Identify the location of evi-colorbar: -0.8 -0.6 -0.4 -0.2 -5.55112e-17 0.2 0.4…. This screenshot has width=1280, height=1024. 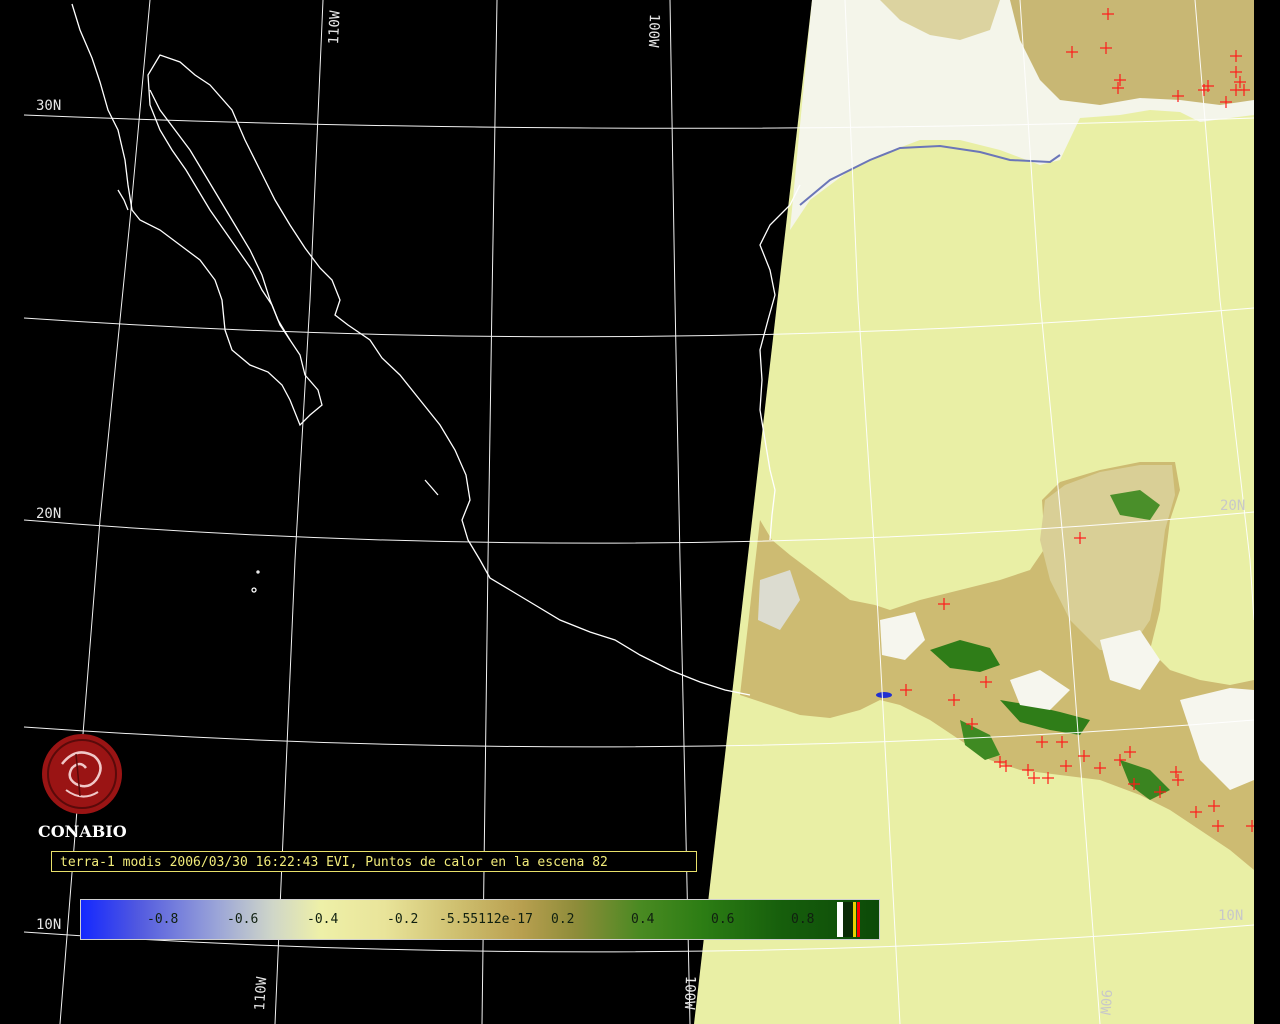
(480, 919).